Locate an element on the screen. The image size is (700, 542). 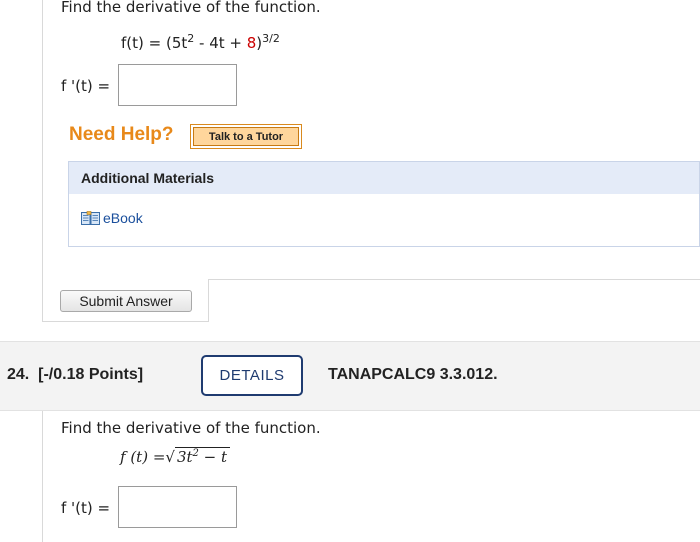
formula-constant: 8 is located at coordinates (251, 43).